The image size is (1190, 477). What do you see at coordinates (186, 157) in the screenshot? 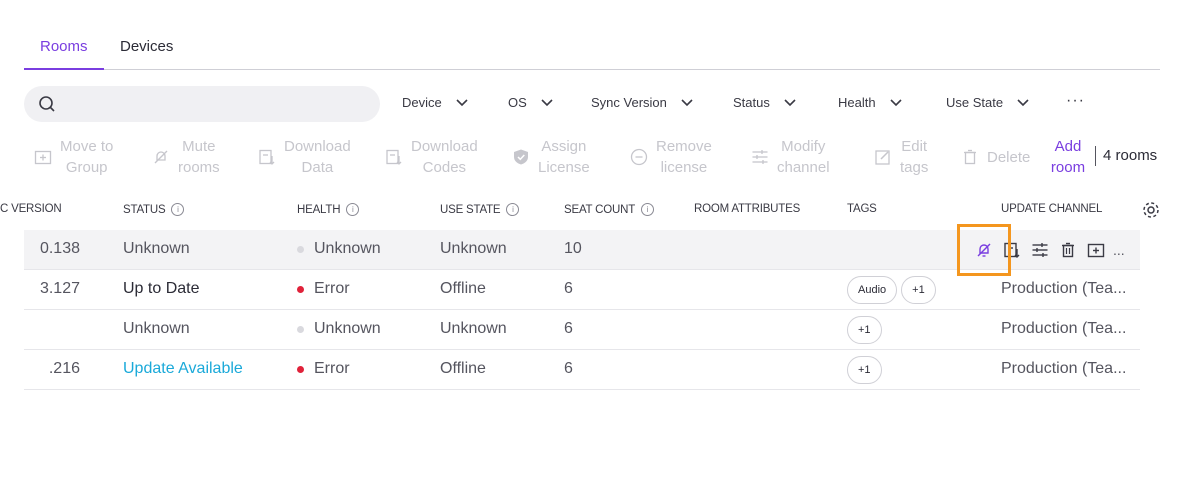
I see `mute-rooms-button: Mute rooms` at bounding box center [186, 157].